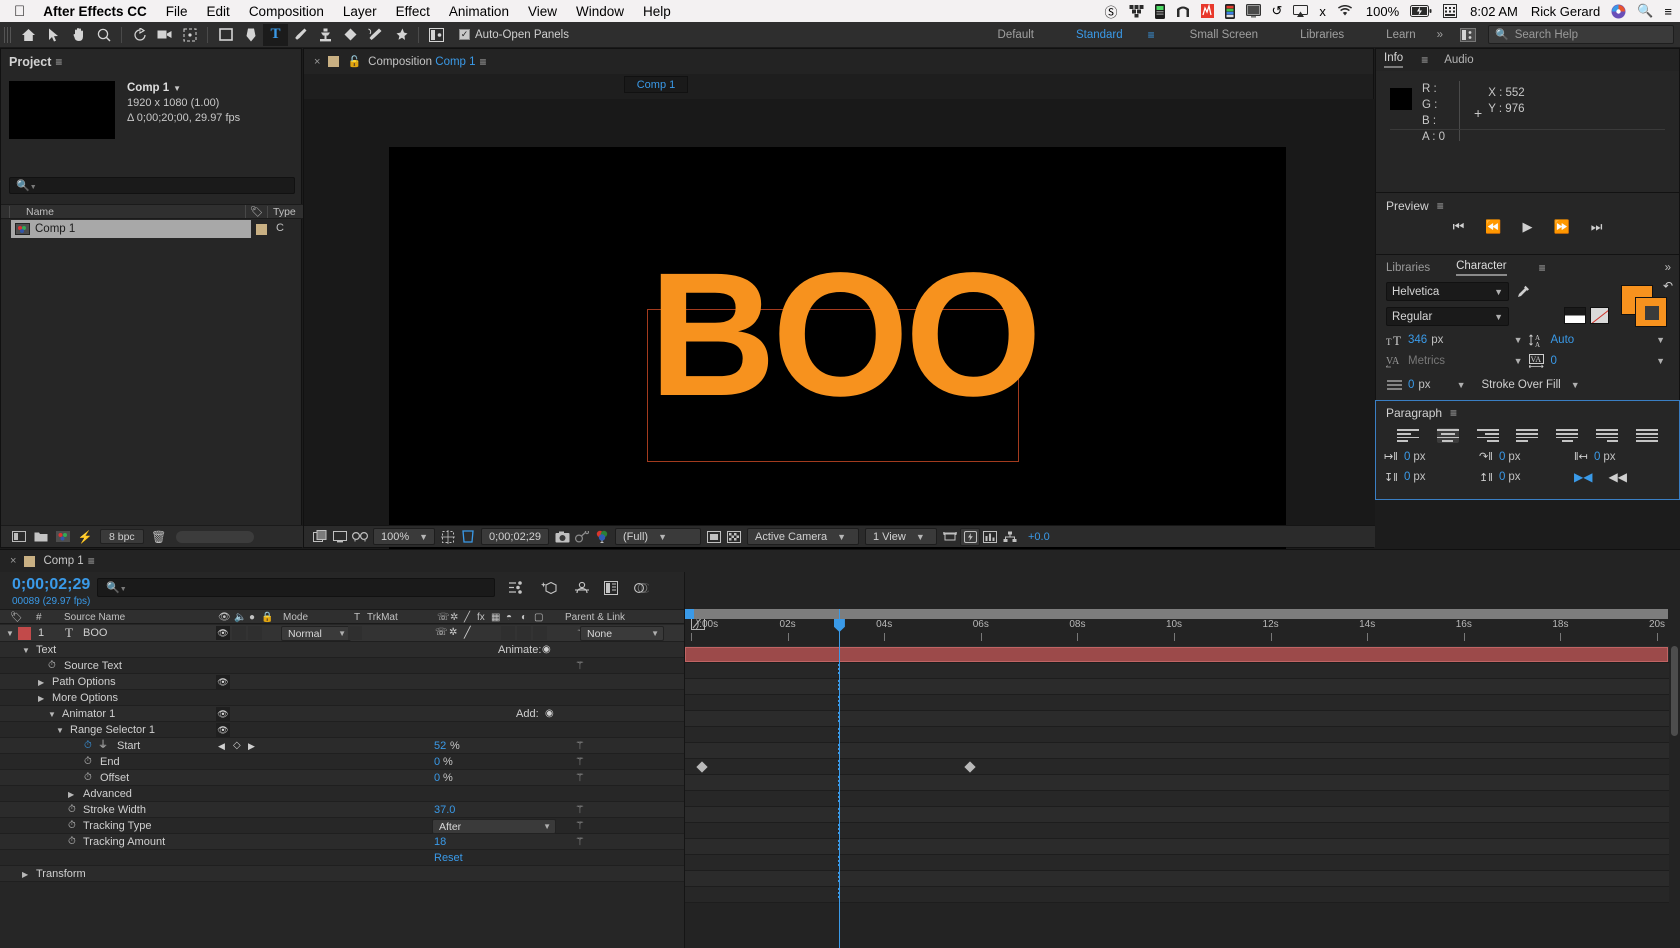 The width and height of the screenshot is (1680, 948). What do you see at coordinates (189, 35) in the screenshot?
I see `pan-behind-tool-icon` at bounding box center [189, 35].